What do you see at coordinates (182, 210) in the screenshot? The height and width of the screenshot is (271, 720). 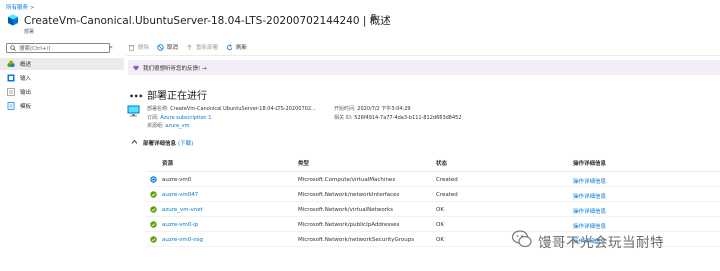 I see `row-2-resource-link: azure_vm-vnet` at bounding box center [182, 210].